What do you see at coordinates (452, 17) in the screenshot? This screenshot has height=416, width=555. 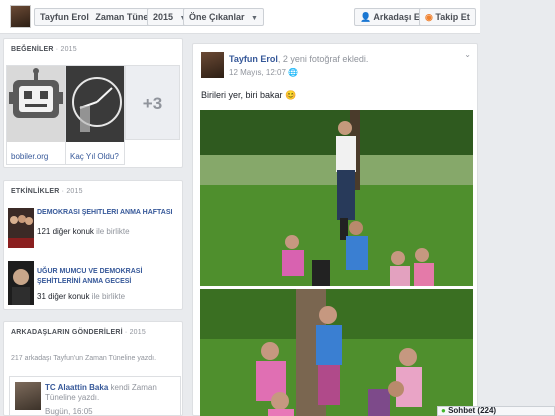 I see `follow-label: Takip Et` at bounding box center [452, 17].